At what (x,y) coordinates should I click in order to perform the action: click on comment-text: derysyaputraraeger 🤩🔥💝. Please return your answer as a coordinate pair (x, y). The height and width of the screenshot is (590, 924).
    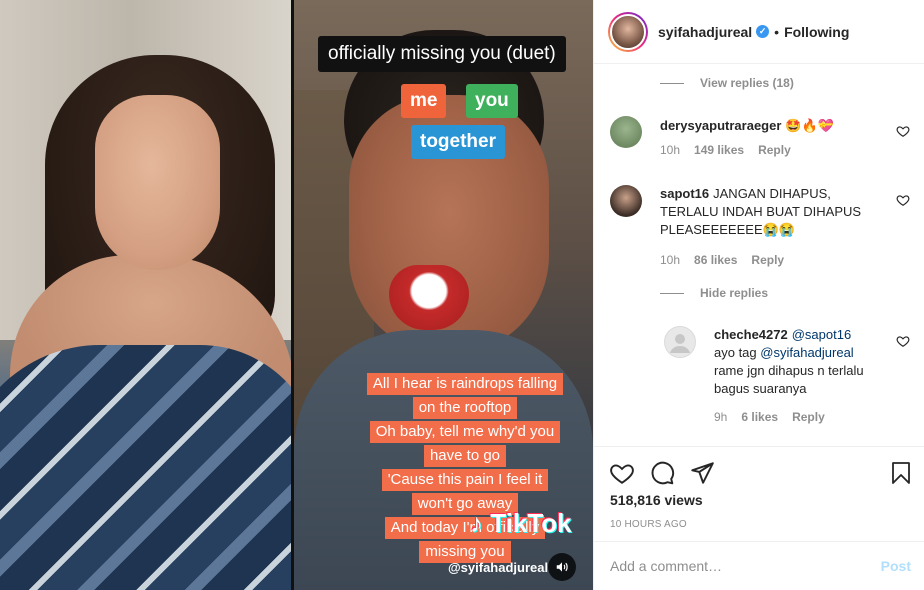
    Looking at the image, I should click on (767, 125).